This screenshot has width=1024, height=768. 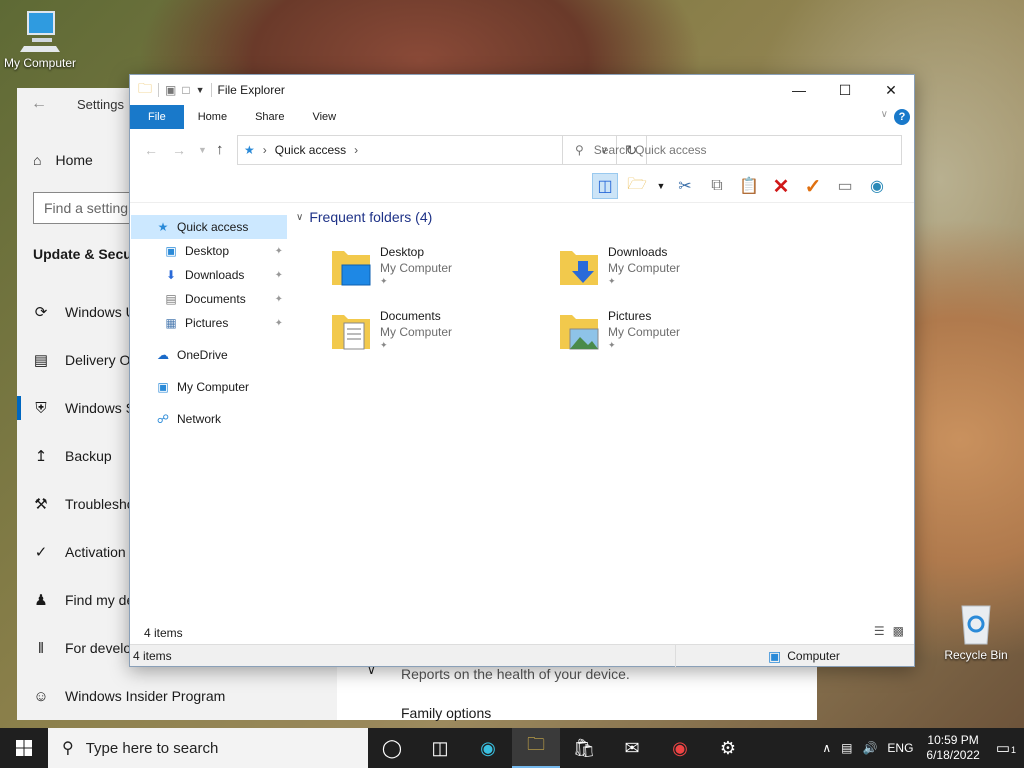 I want to click on ribbon-tabs: File Home Share View ∨ ?, so click(x=522, y=117).